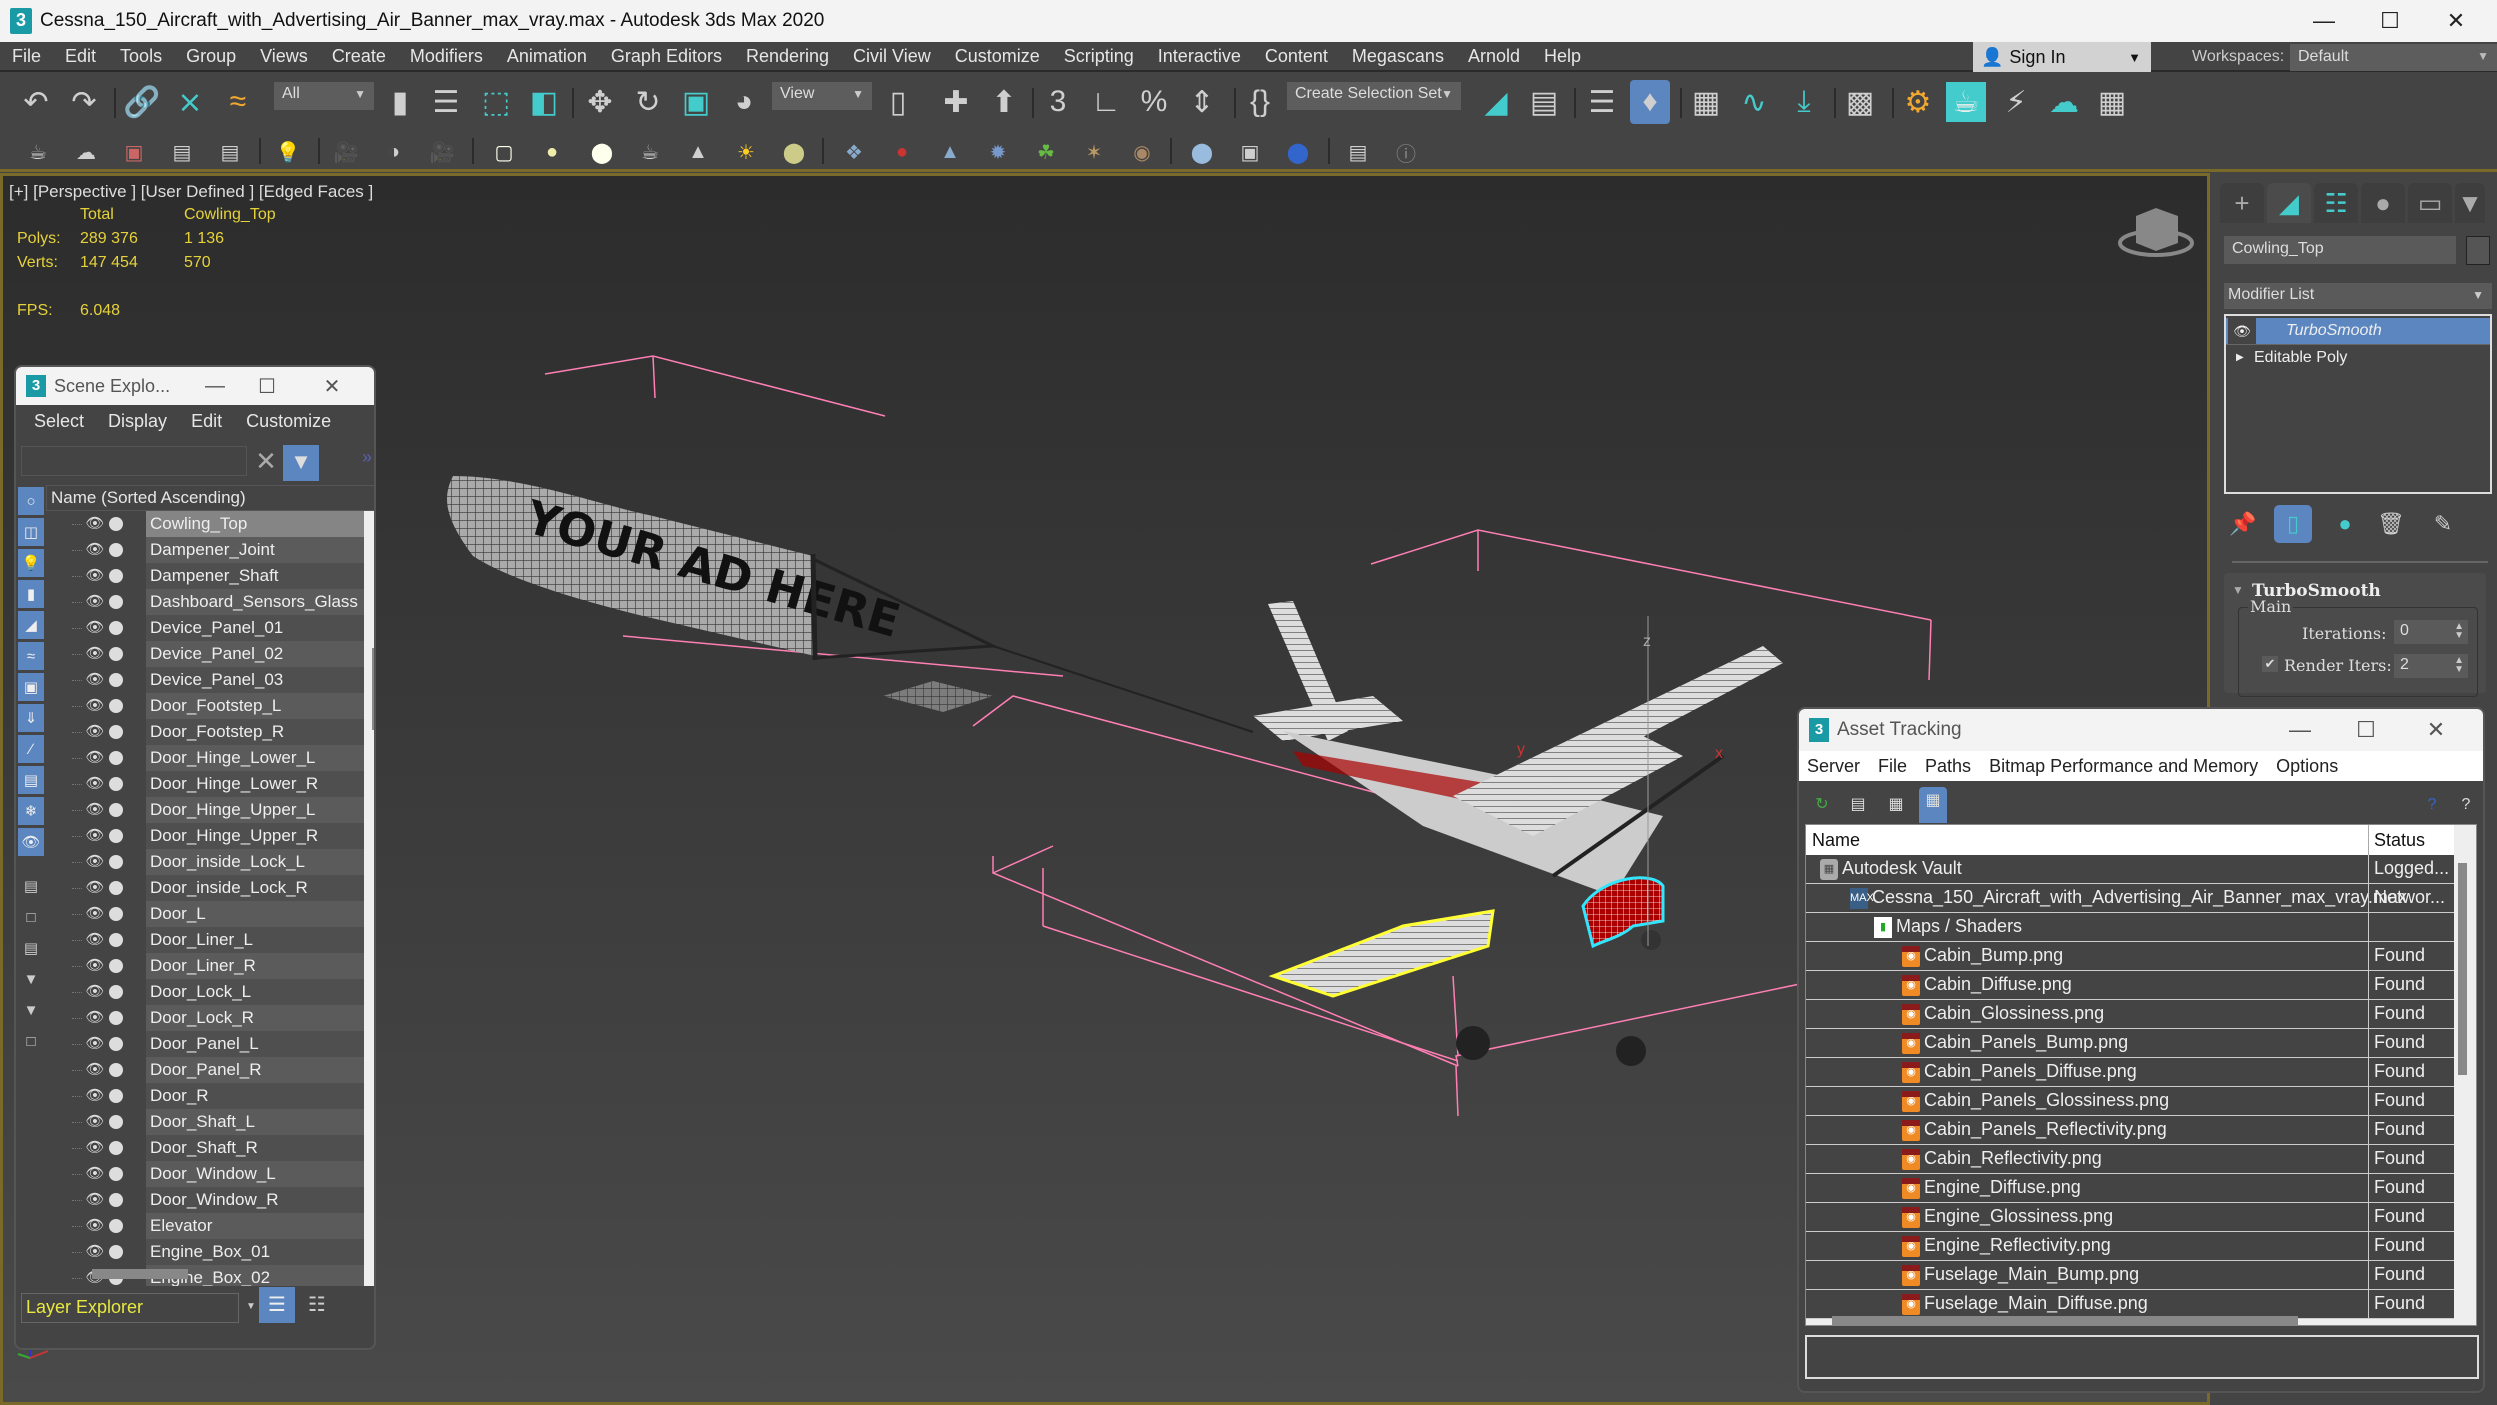 The height and width of the screenshot is (1405, 2497). Describe the element at coordinates (142, 102) in the screenshot. I see `link-icon: 🔗` at that location.